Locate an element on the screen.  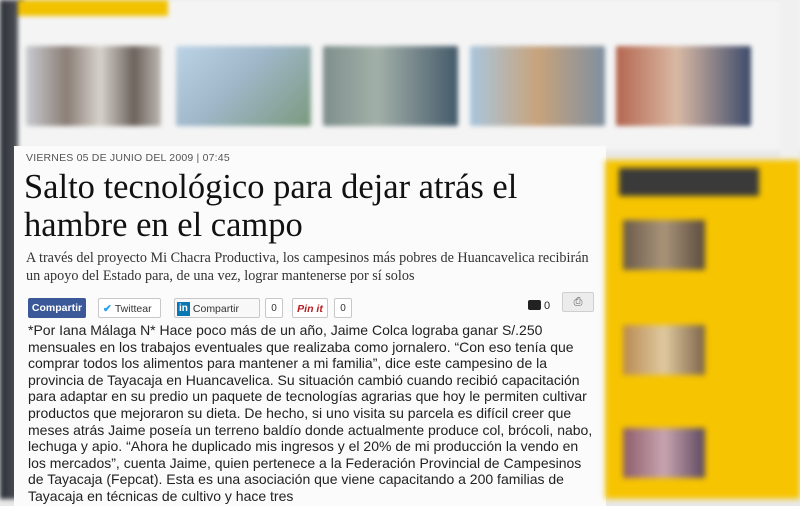
linkedin-share-label: Compartir is located at coordinates (215, 309).